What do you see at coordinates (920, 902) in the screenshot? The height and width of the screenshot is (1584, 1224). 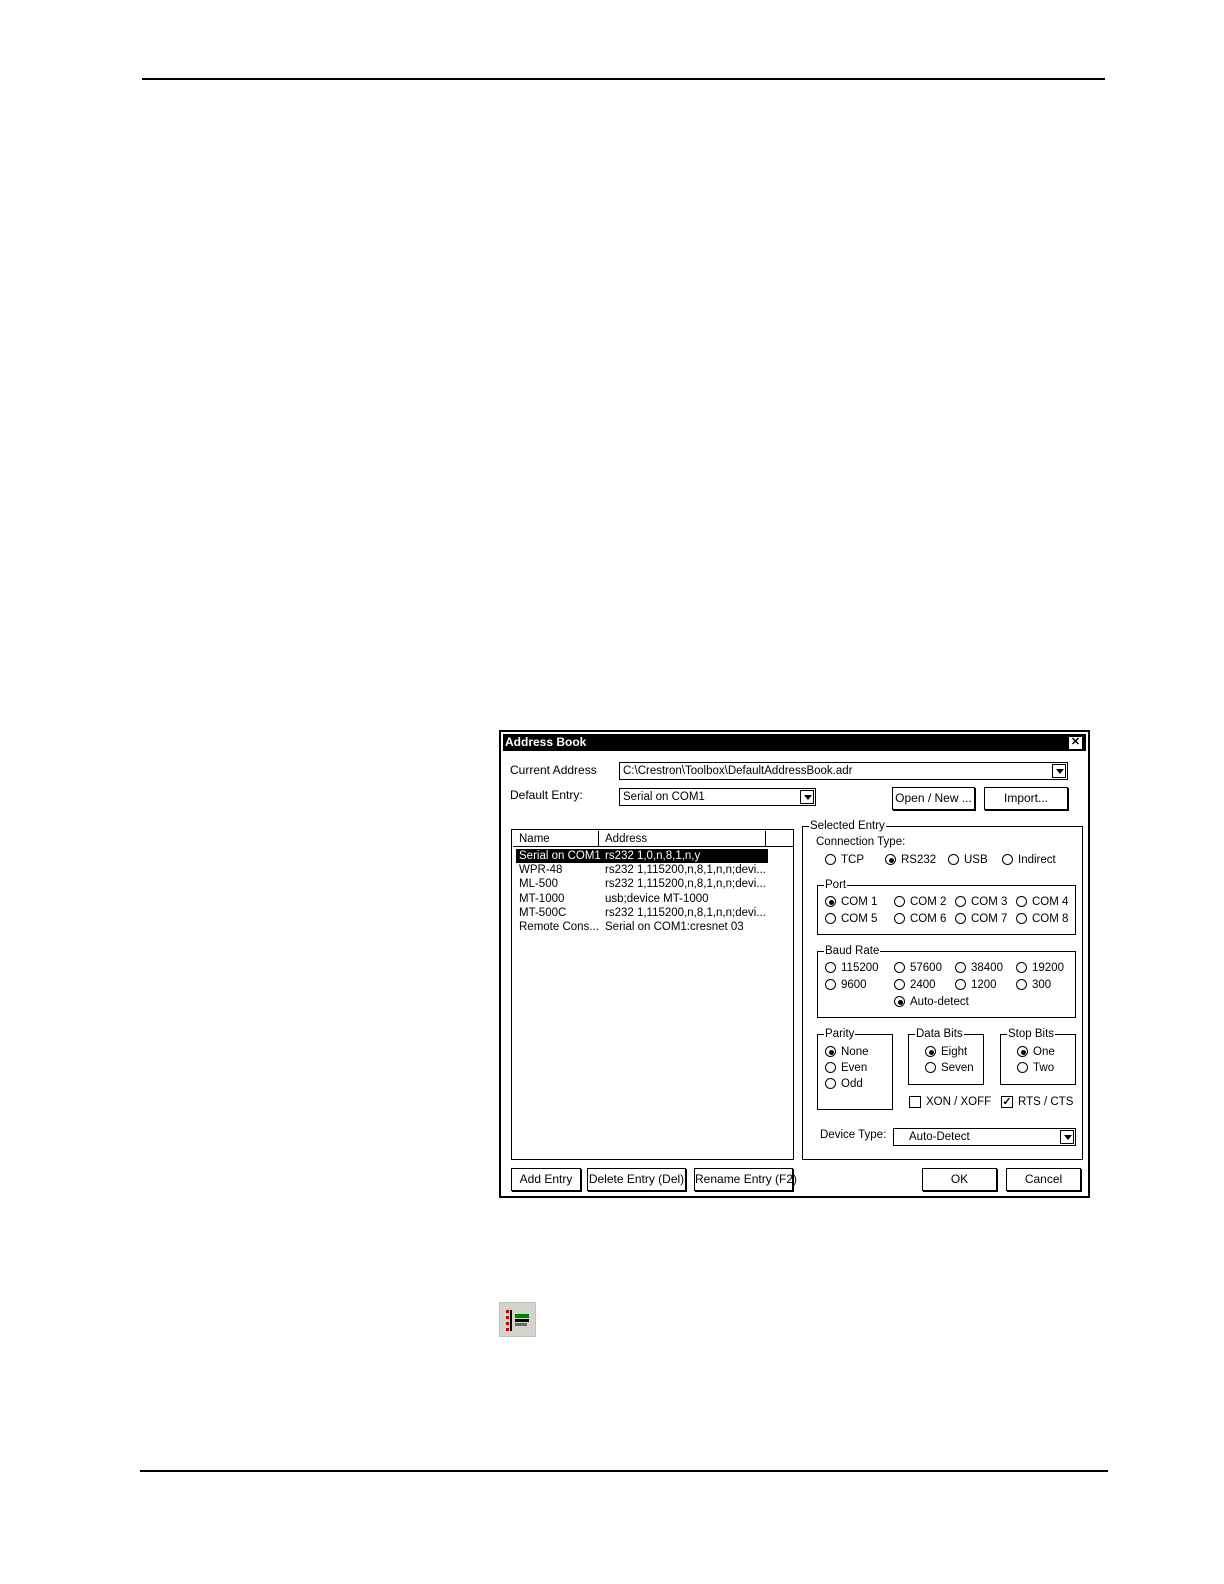 I see `port-com2-radio: COM 2` at bounding box center [920, 902].